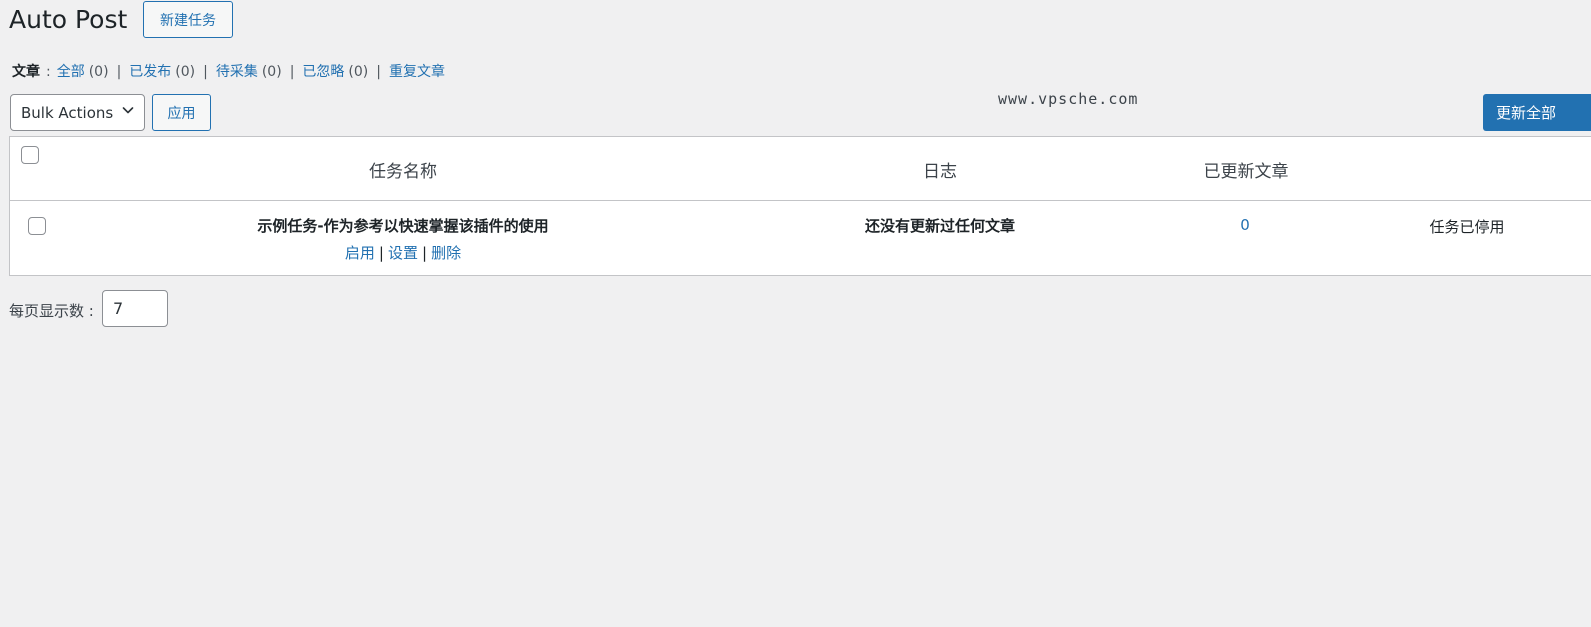 This screenshot has width=1591, height=627. Describe the element at coordinates (1467, 227) in the screenshot. I see `task-status: 任务已停用` at that location.